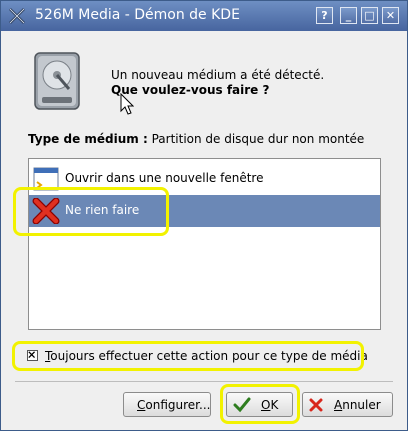  What do you see at coordinates (259, 404) in the screenshot?
I see `ok-button: OK` at bounding box center [259, 404].